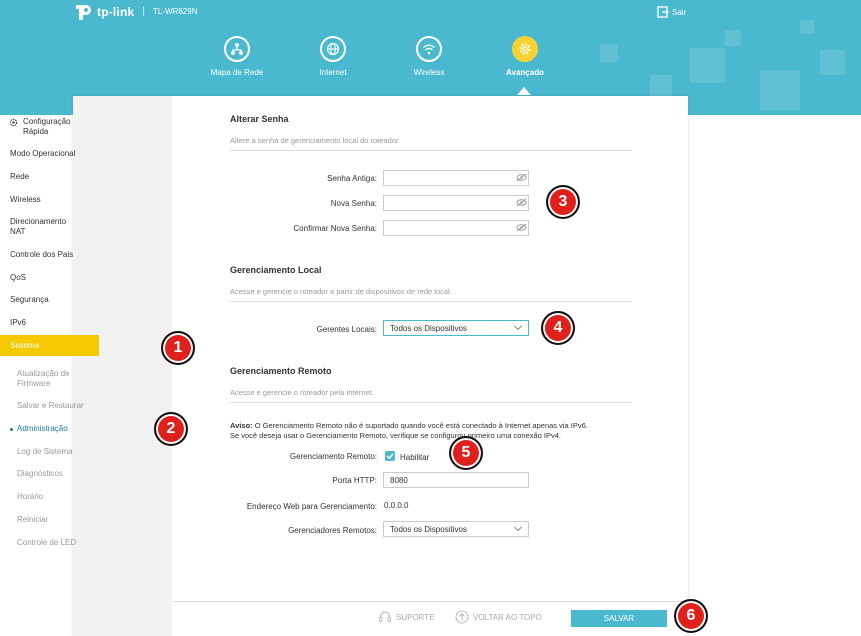 Image resolution: width=861 pixels, height=636 pixels. I want to click on remote-managers-value: Todos os Dispositivos, so click(428, 529).